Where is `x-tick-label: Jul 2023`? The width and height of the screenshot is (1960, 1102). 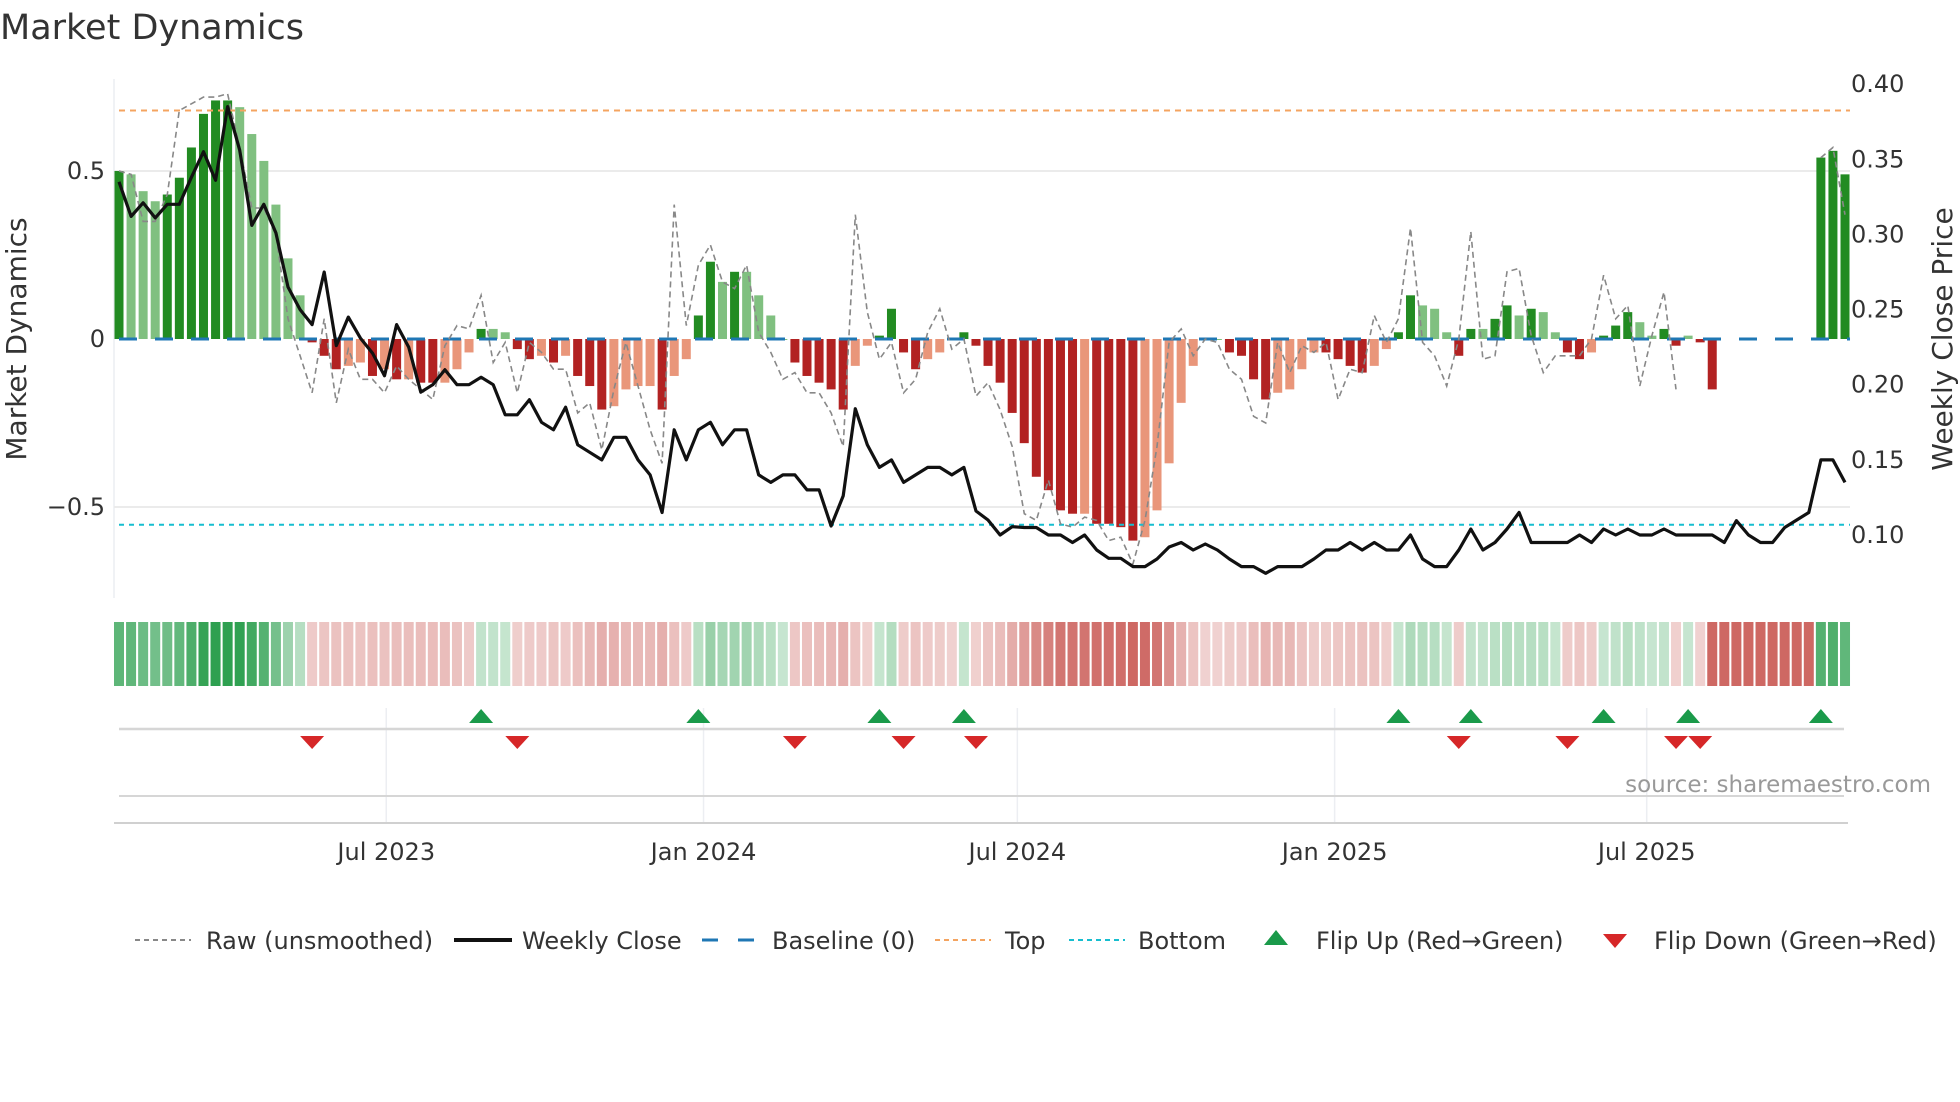
x-tick-label: Jul 2023 is located at coordinates (385, 852).